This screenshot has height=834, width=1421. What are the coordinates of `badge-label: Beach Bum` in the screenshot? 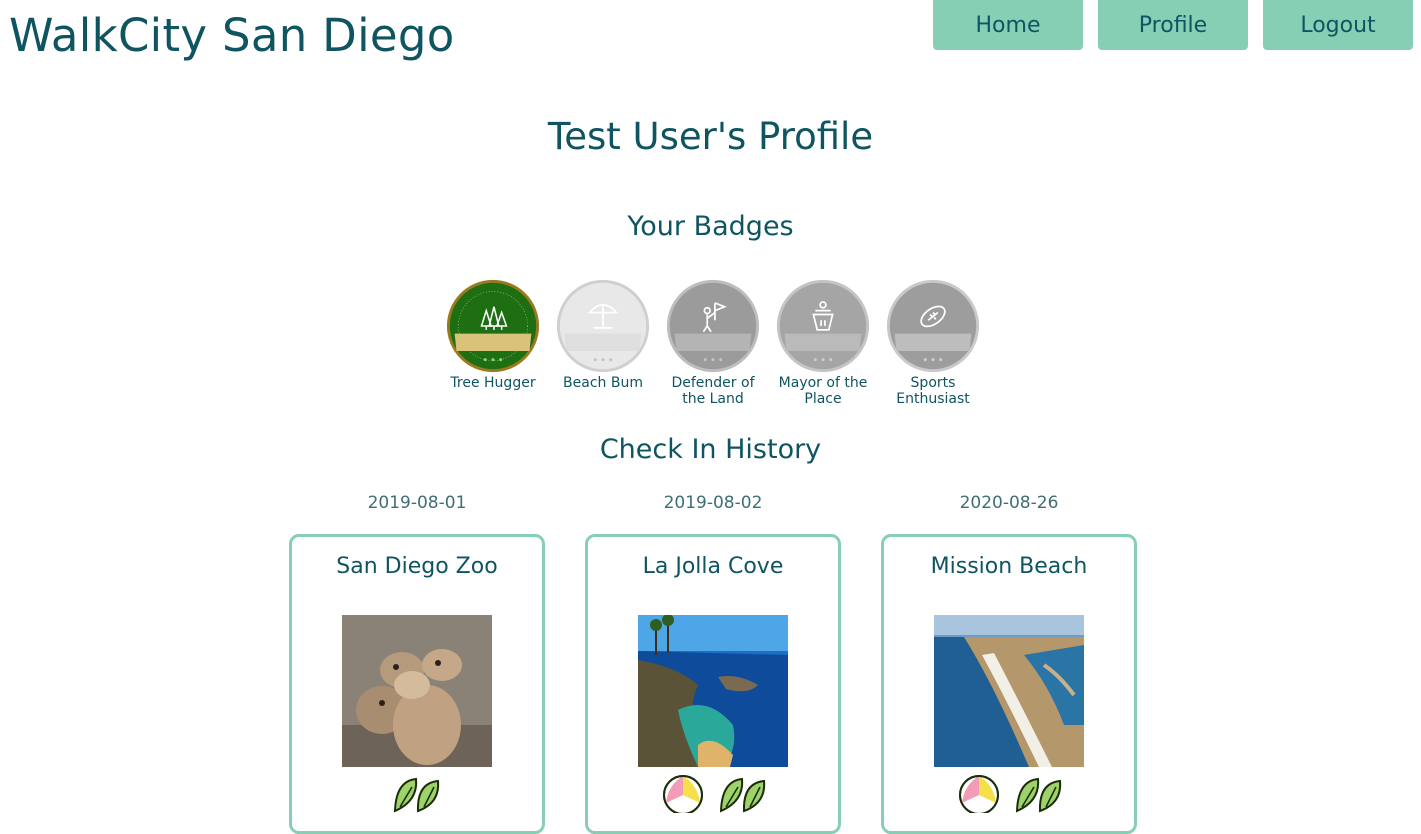 It's located at (603, 383).